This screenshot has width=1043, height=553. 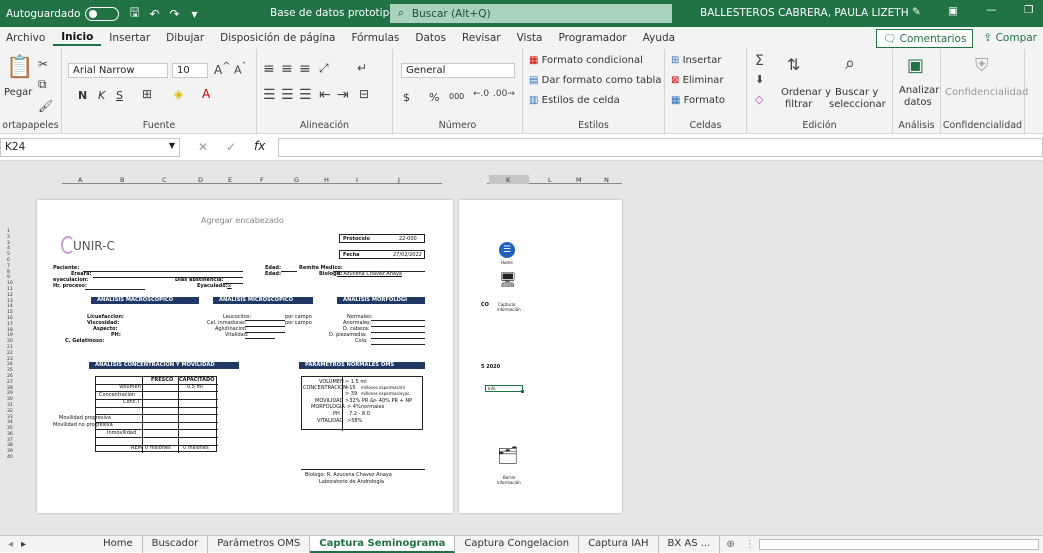 I want to click on horizontal-scrollbar, so click(x=898, y=544).